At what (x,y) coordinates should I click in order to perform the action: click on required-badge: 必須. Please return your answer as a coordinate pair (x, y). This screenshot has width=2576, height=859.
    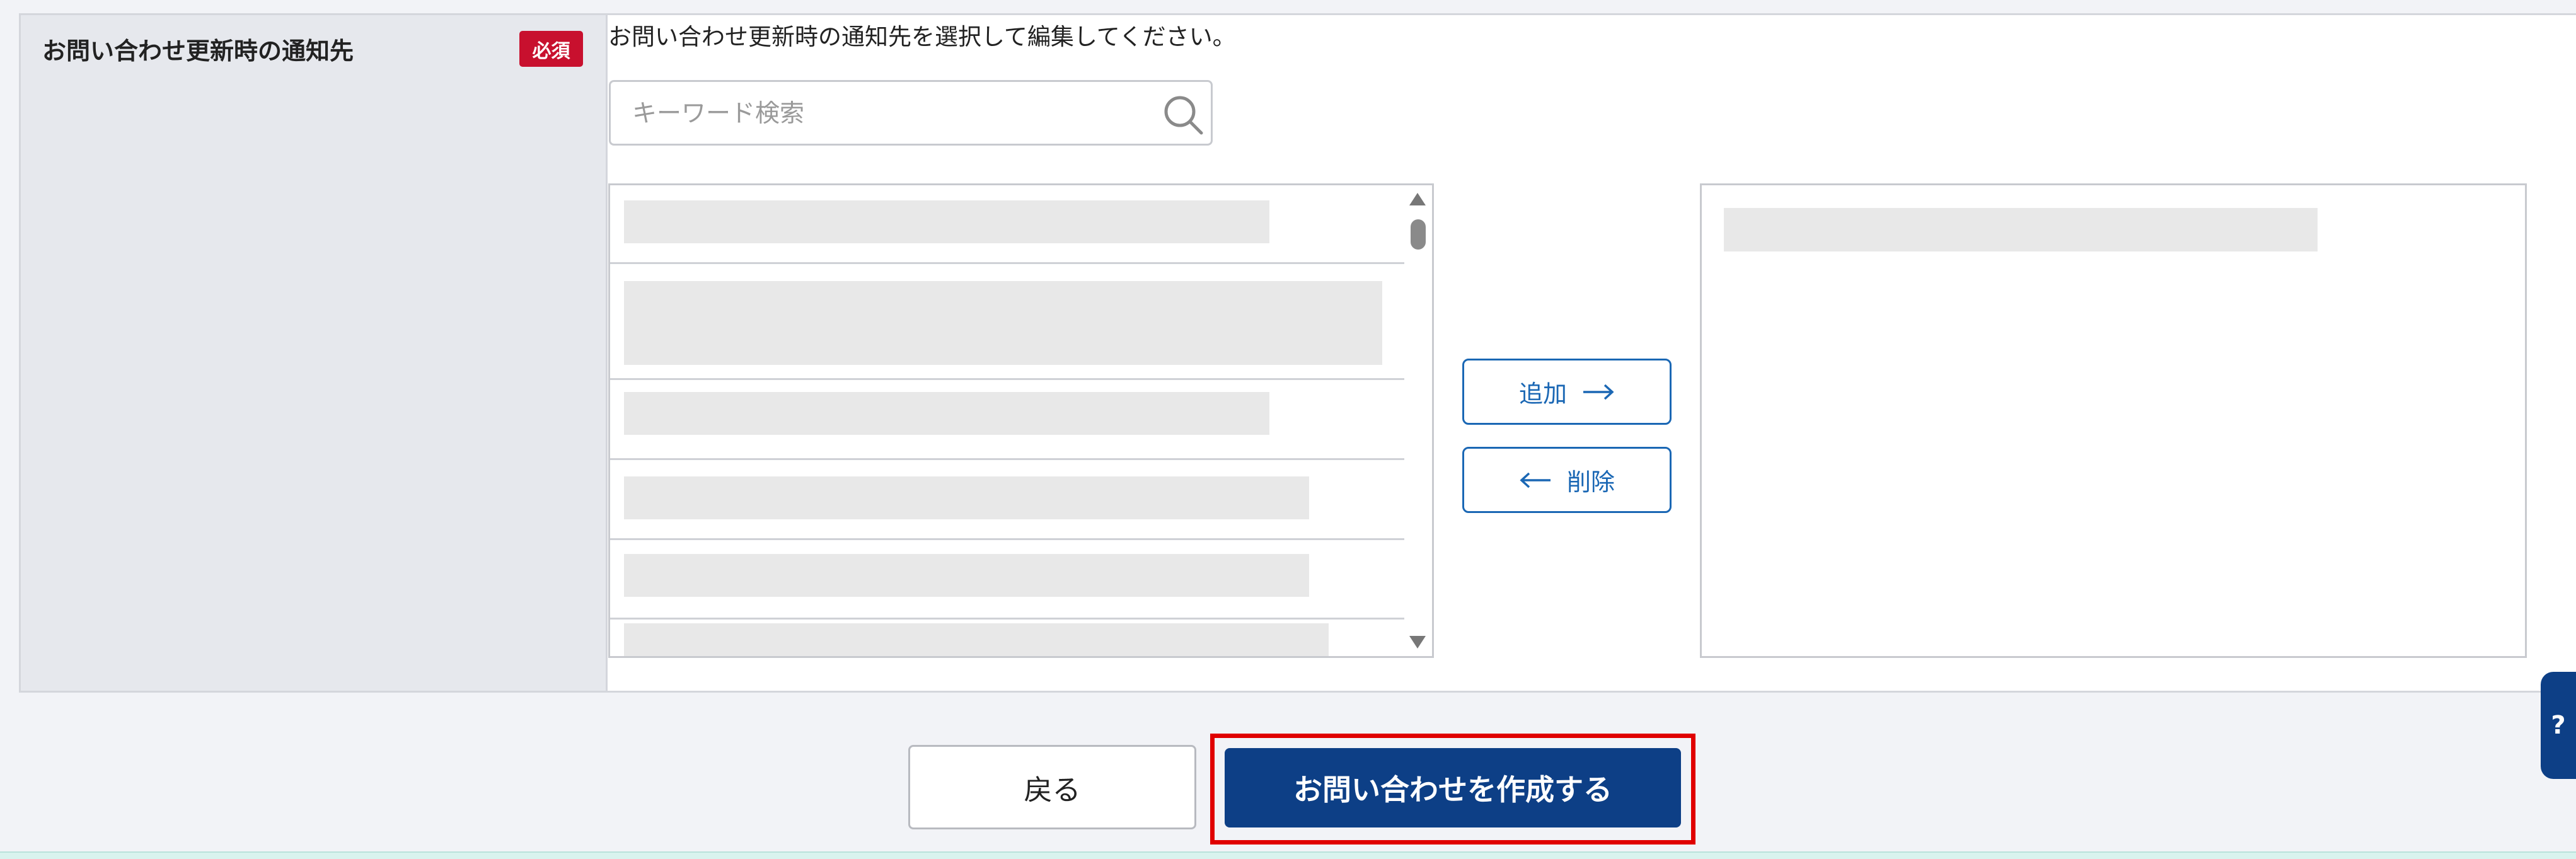
    Looking at the image, I should click on (551, 49).